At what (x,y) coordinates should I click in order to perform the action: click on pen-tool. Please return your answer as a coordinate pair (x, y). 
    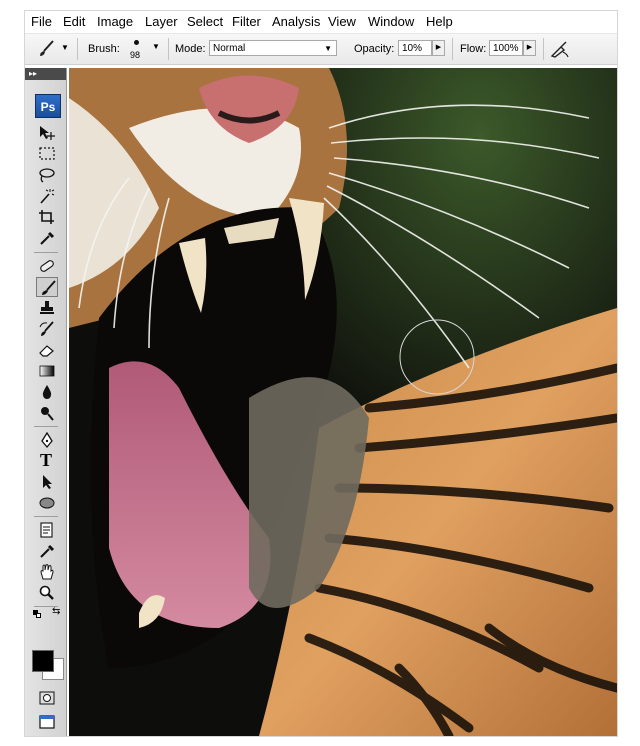
    Looking at the image, I should click on (47, 440).